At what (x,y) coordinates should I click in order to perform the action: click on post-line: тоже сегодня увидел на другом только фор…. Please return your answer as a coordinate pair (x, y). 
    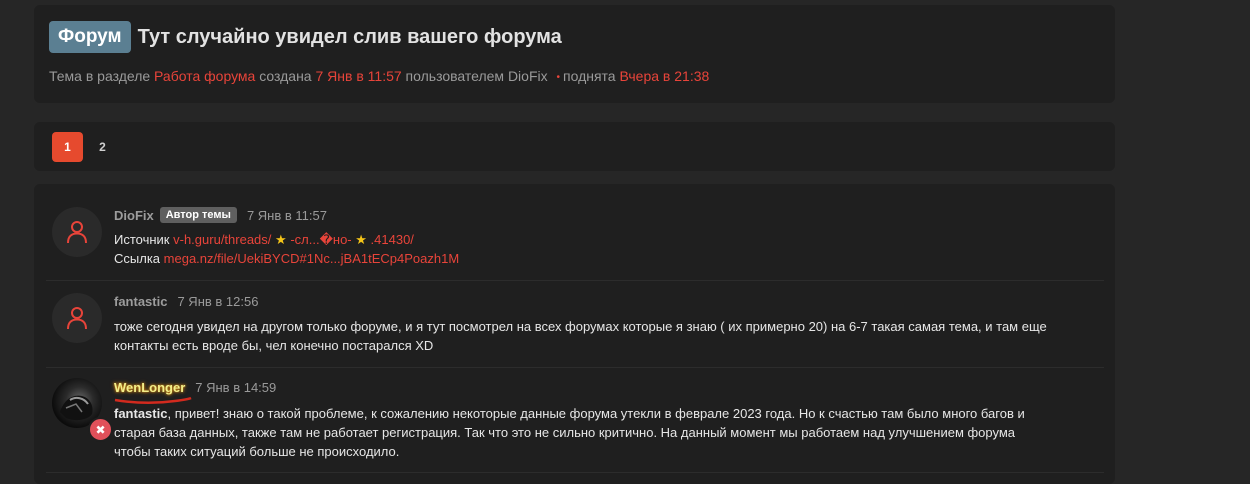
    Looking at the image, I should click on (580, 326).